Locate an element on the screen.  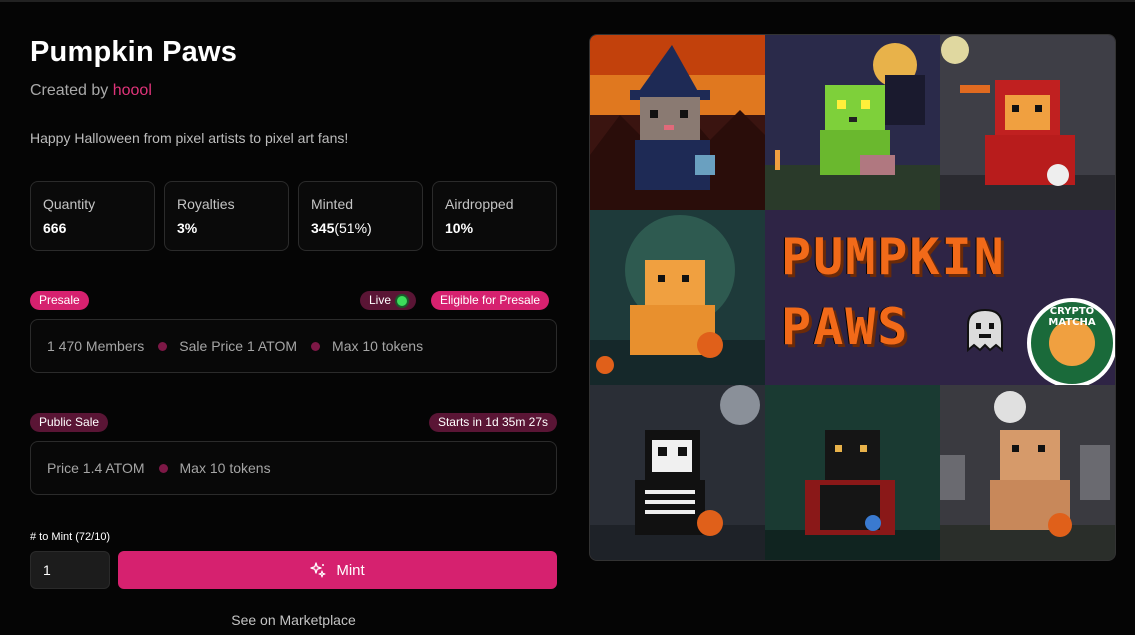
art-tile-witch-cat is located at coordinates (677, 122).